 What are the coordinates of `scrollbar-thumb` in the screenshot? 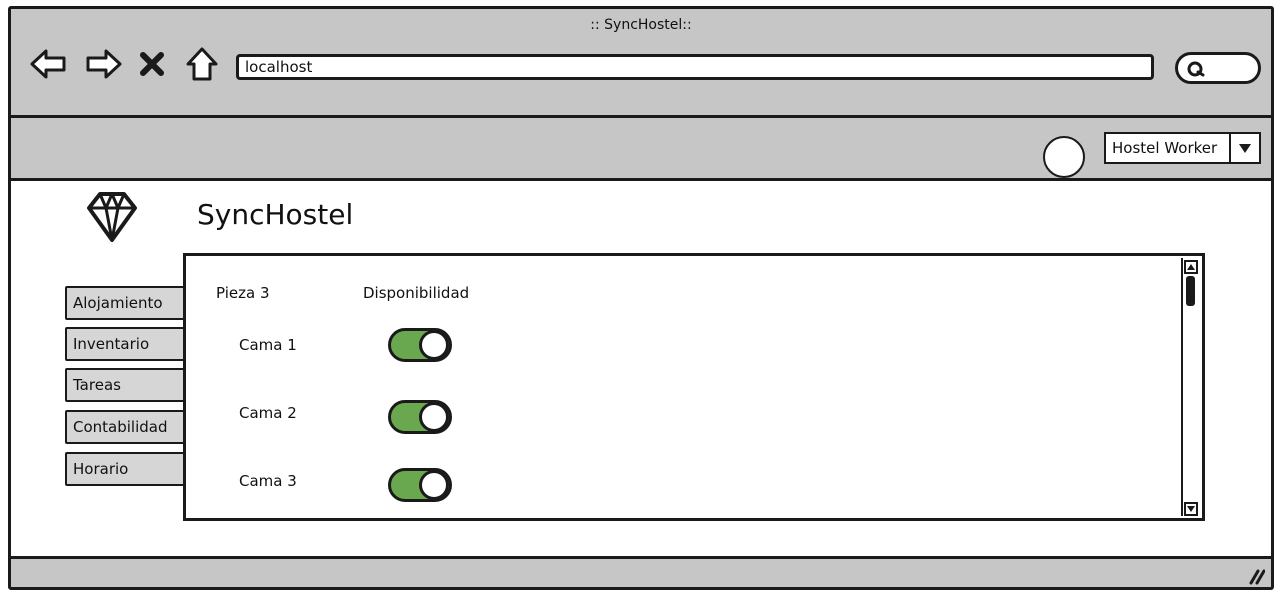 It's located at (1190, 291).